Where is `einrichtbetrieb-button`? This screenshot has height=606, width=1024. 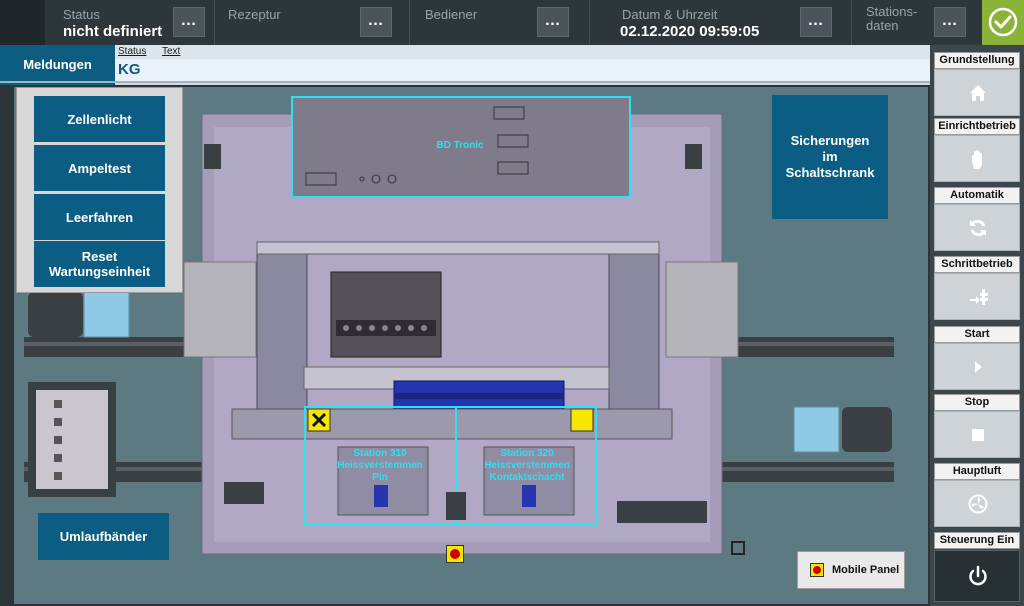 einrichtbetrieb-button is located at coordinates (977, 158).